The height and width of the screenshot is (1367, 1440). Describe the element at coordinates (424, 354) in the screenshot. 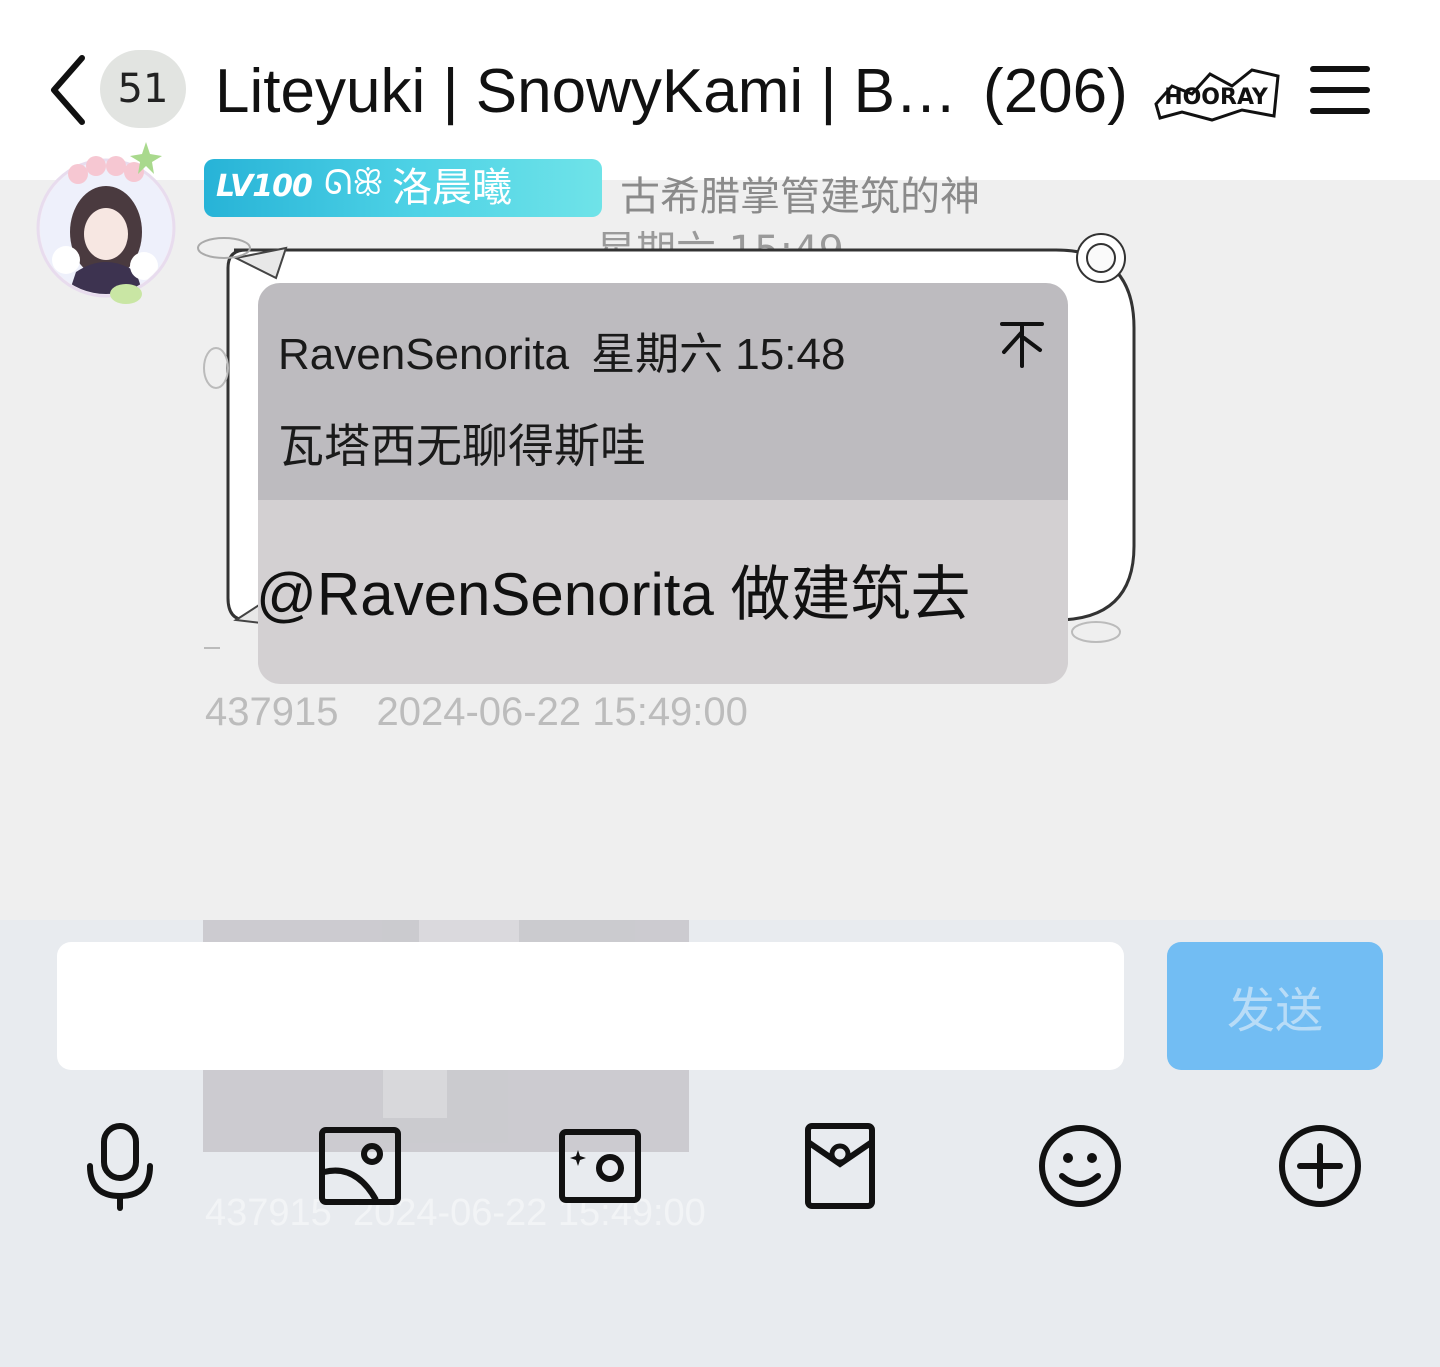

I see `quoted-author: RavenSenorita` at that location.